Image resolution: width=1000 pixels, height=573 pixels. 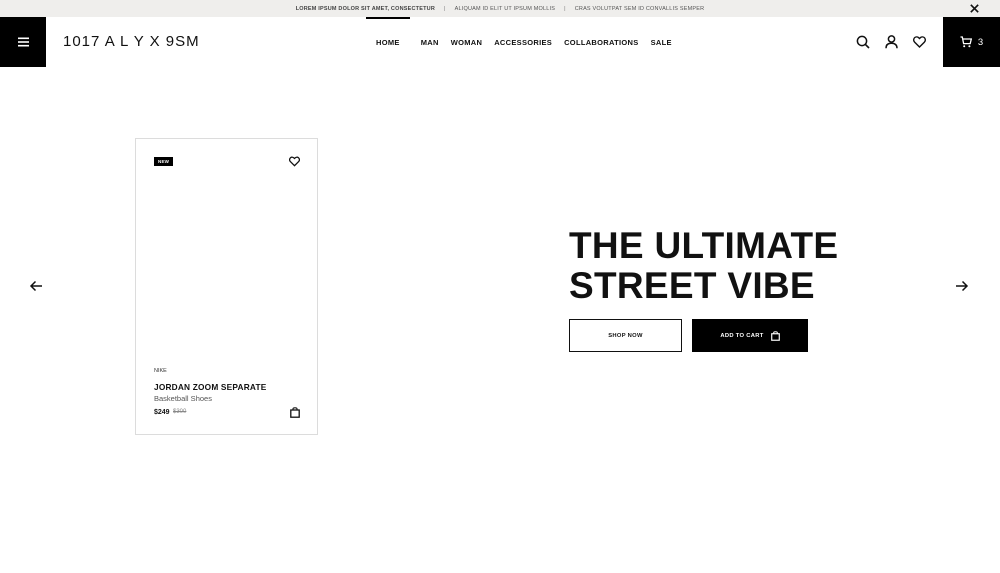 I want to click on menu-button, so click(x=23, y=42).